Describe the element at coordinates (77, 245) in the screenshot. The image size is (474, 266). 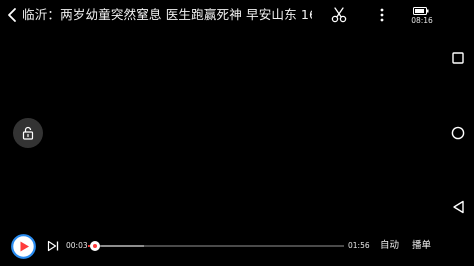
I see `elapsed-time: 00:03` at that location.